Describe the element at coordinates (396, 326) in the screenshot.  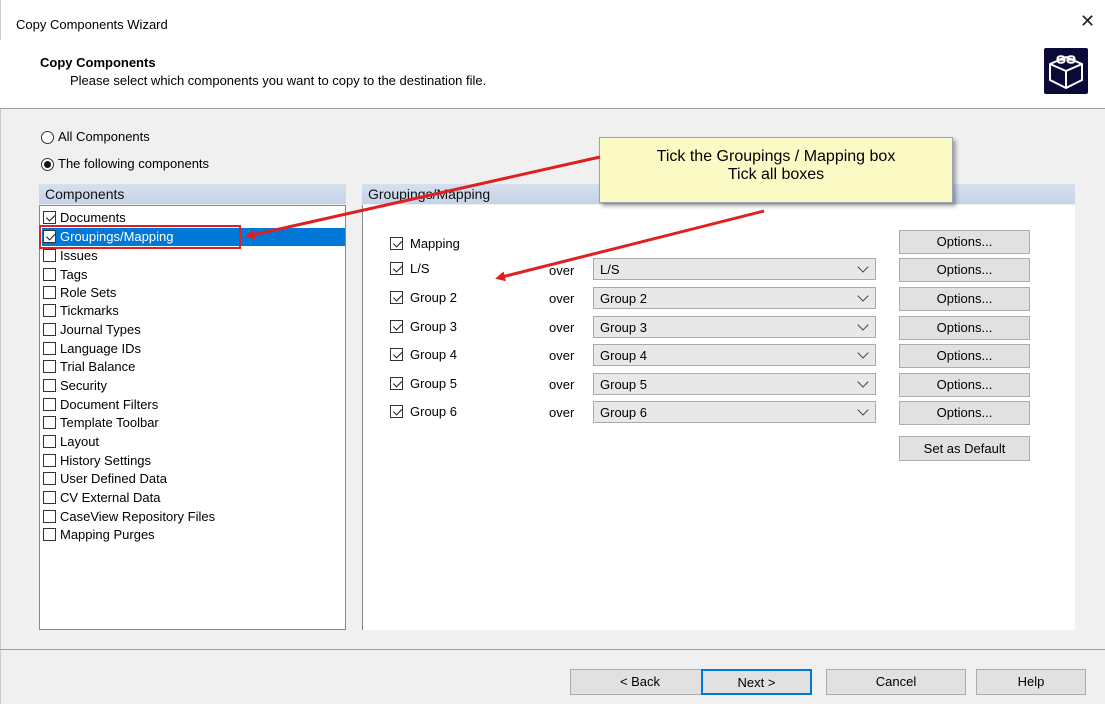
I see `group3-checkbox` at that location.